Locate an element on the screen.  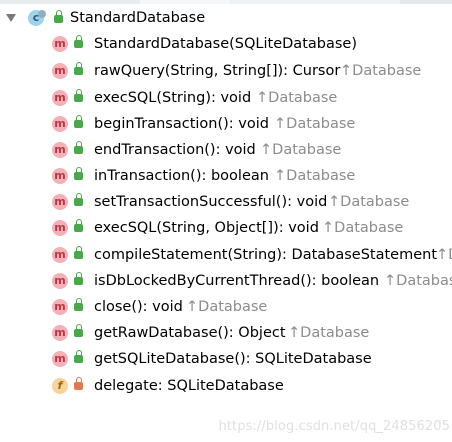
expand-arrow-icon is located at coordinates (11, 18).